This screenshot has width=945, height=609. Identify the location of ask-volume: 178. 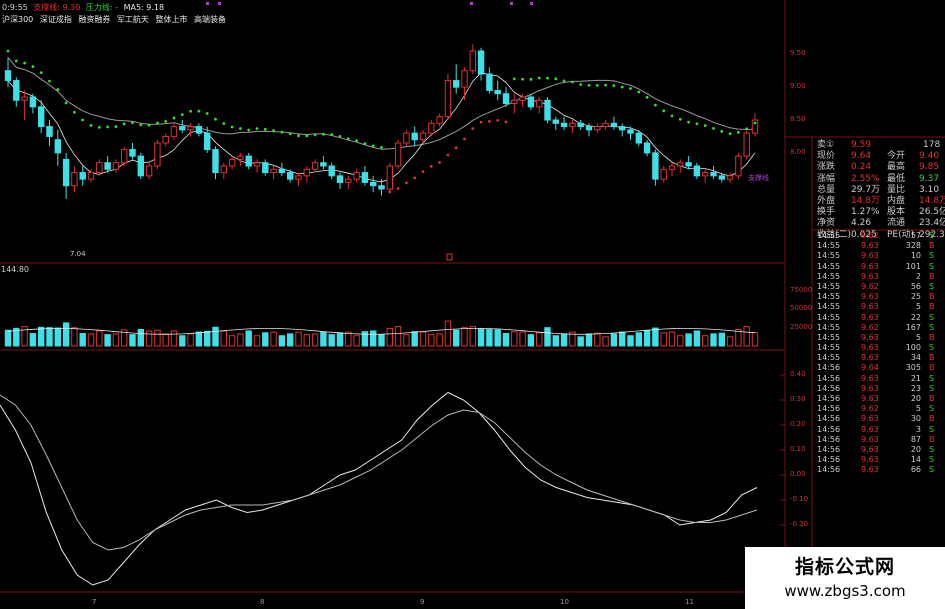
(932, 145).